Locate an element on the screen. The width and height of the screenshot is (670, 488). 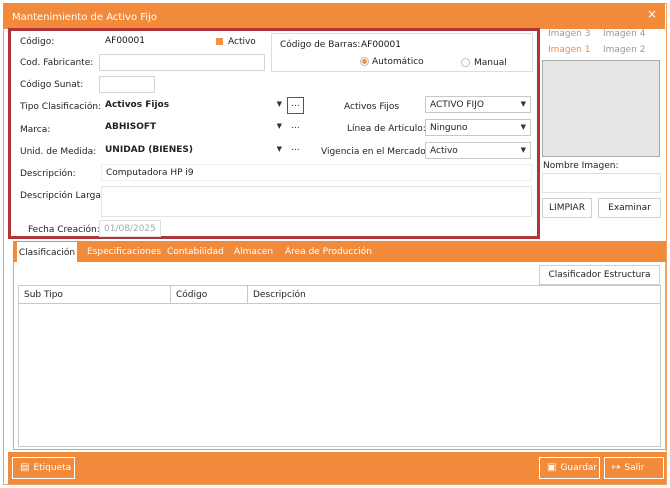
guardar-button: ▣ Guardar is located at coordinates (569, 468).